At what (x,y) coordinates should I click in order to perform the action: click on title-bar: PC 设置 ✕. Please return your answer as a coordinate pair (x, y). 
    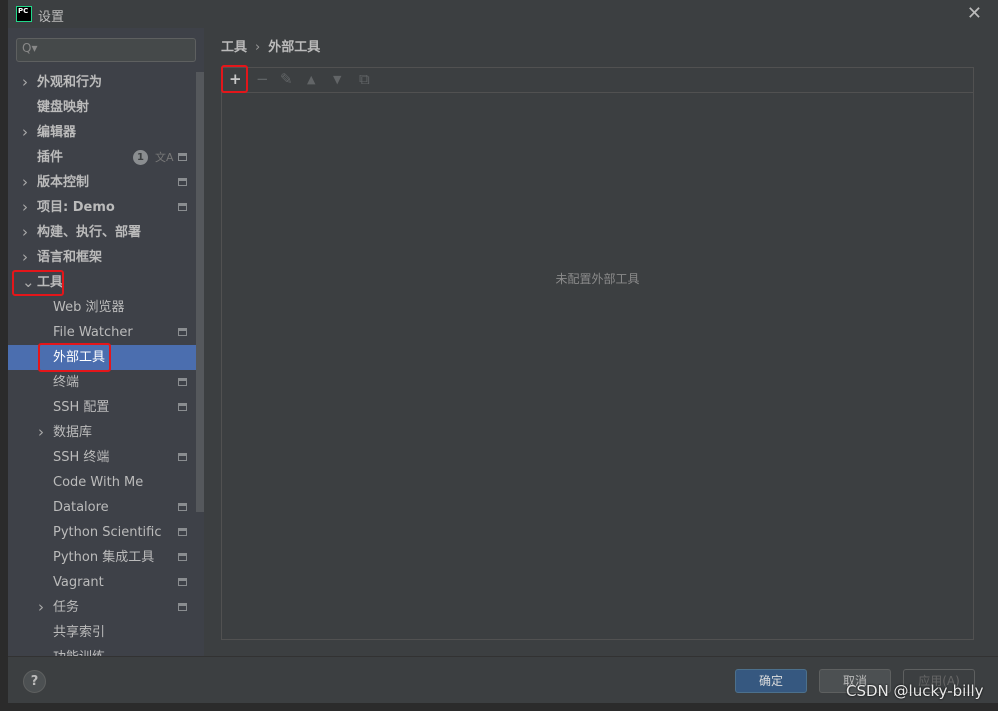
    Looking at the image, I should click on (503, 14).